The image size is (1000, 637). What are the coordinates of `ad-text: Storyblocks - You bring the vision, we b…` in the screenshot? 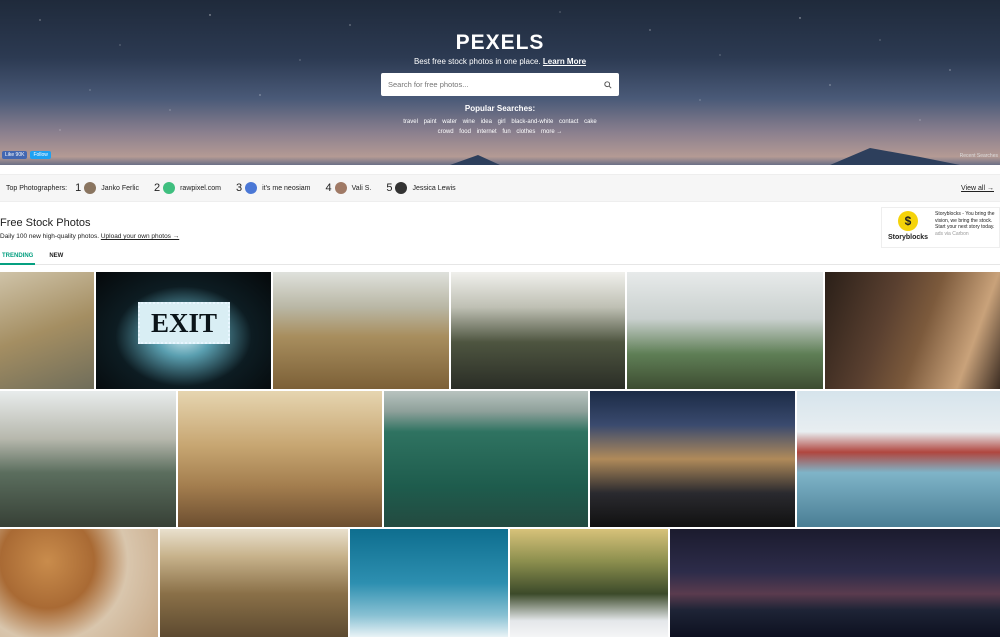 It's located at (965, 221).